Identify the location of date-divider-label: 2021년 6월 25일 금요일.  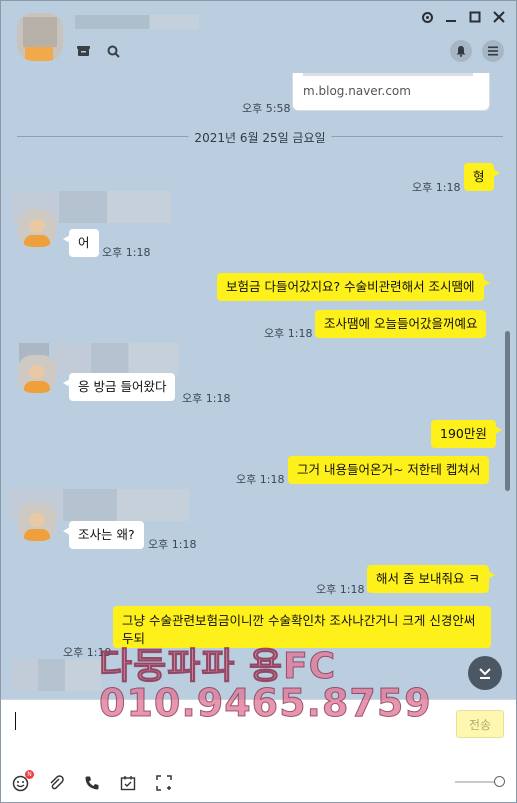
(260, 137).